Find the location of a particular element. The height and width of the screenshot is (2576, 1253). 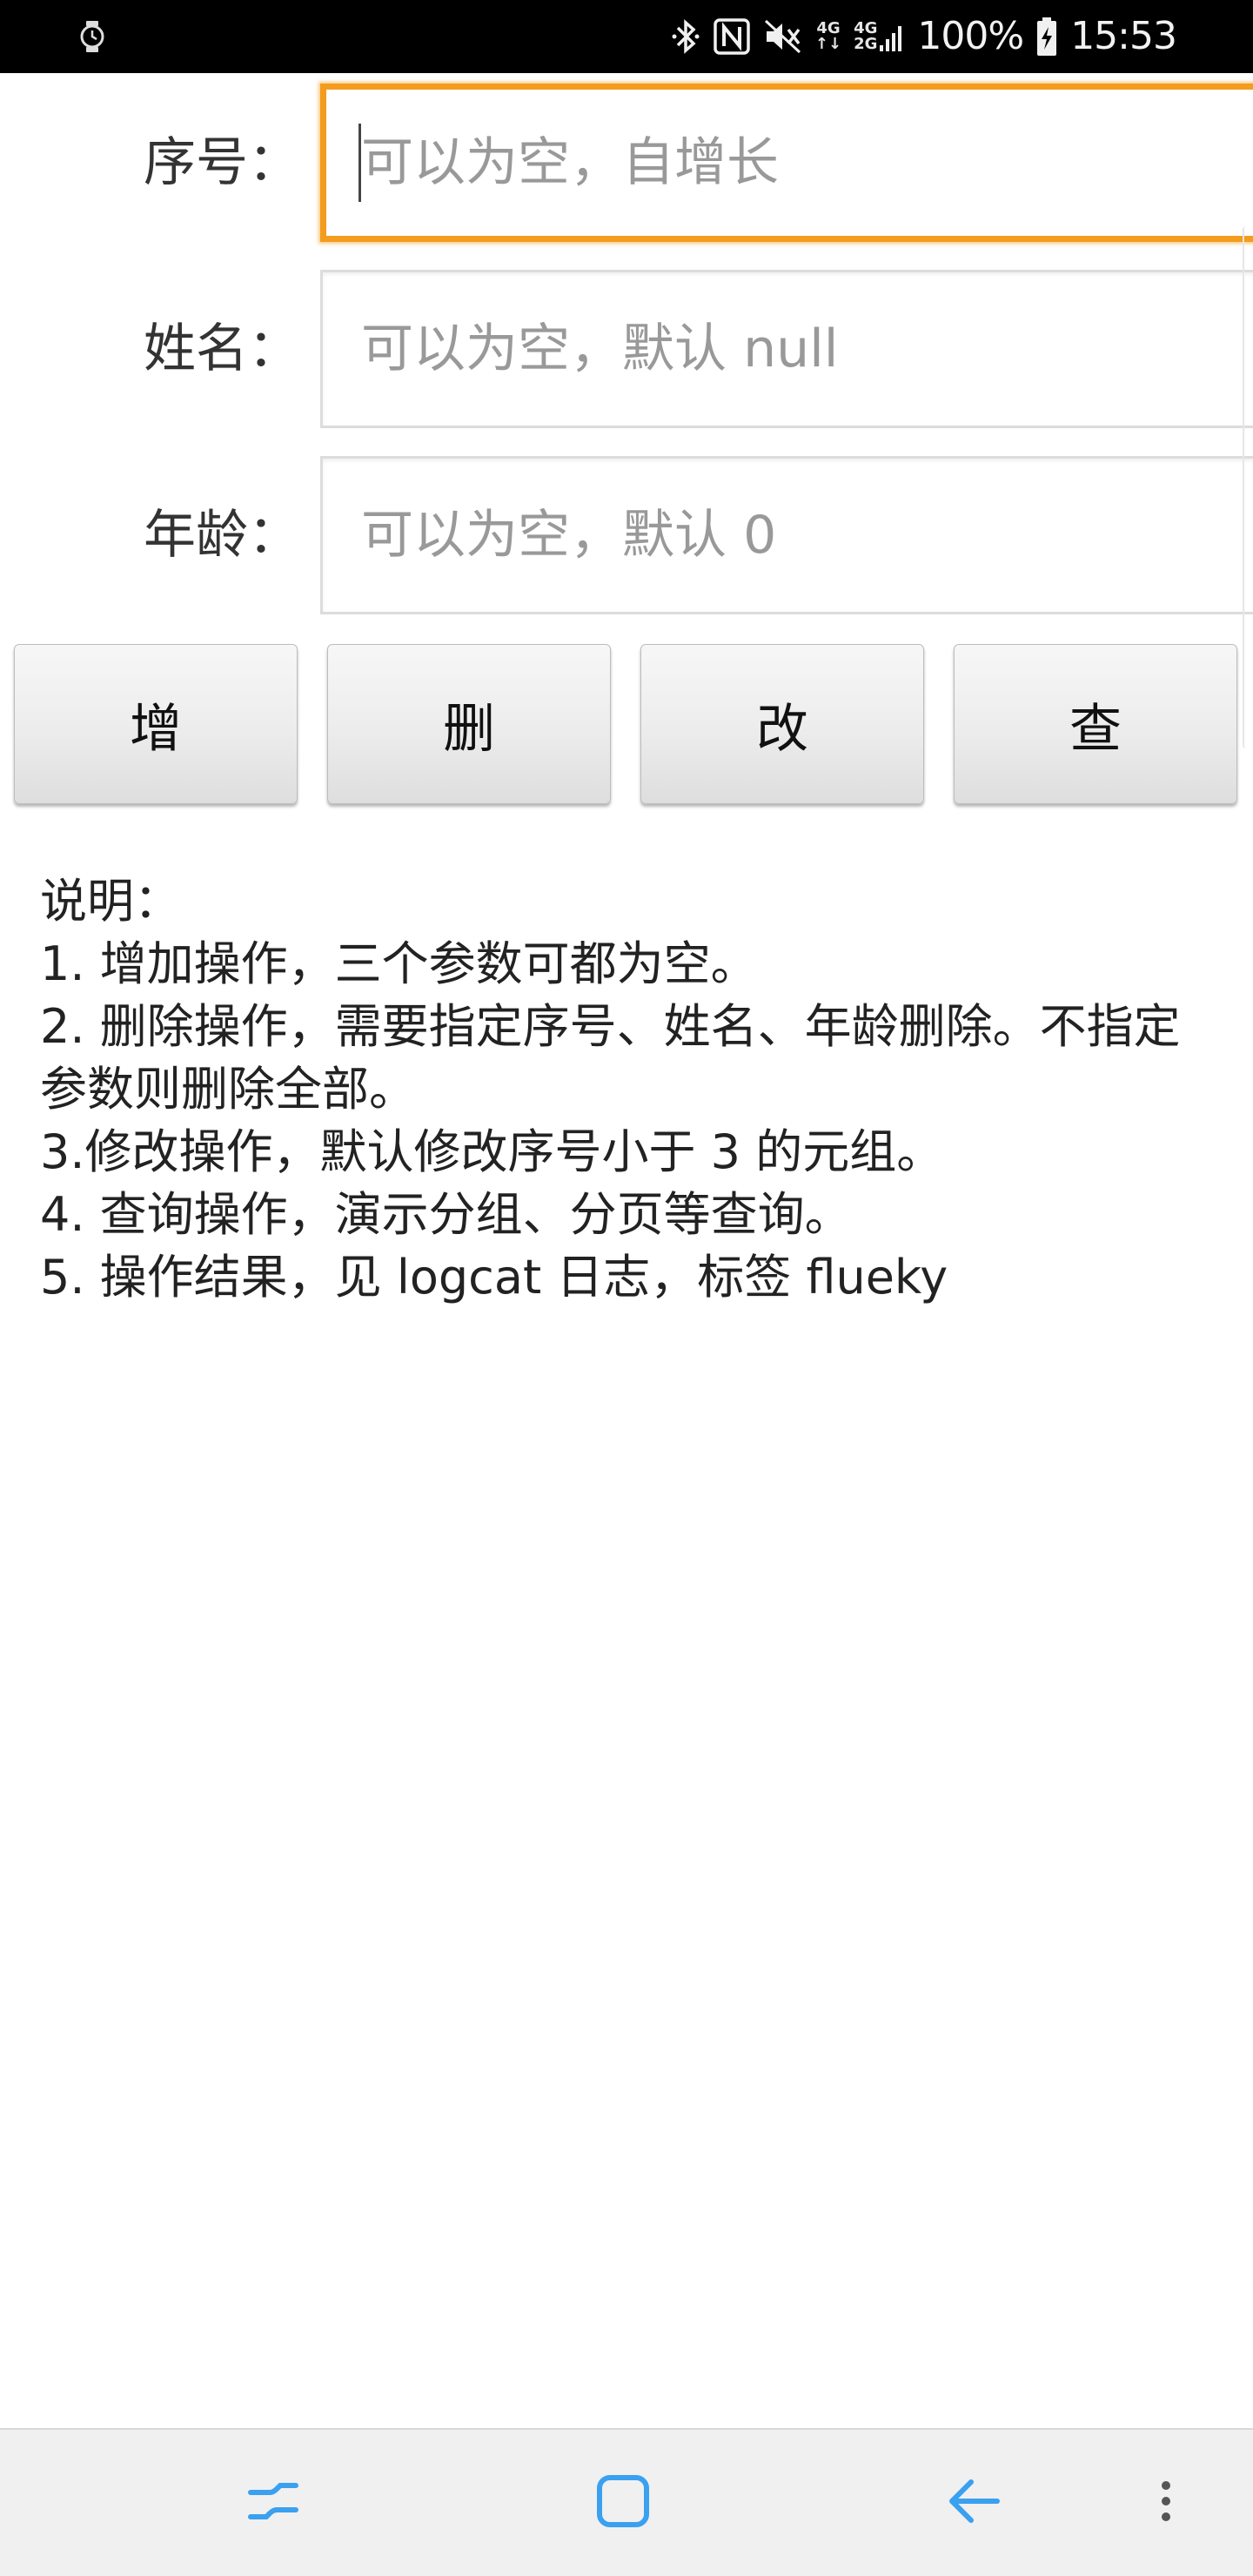

back-button is located at coordinates (974, 2503).